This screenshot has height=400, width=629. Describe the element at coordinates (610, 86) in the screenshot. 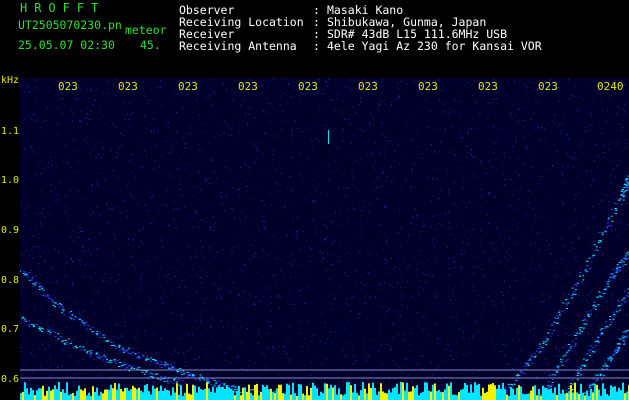

I see `x-tick-label: 0240` at that location.